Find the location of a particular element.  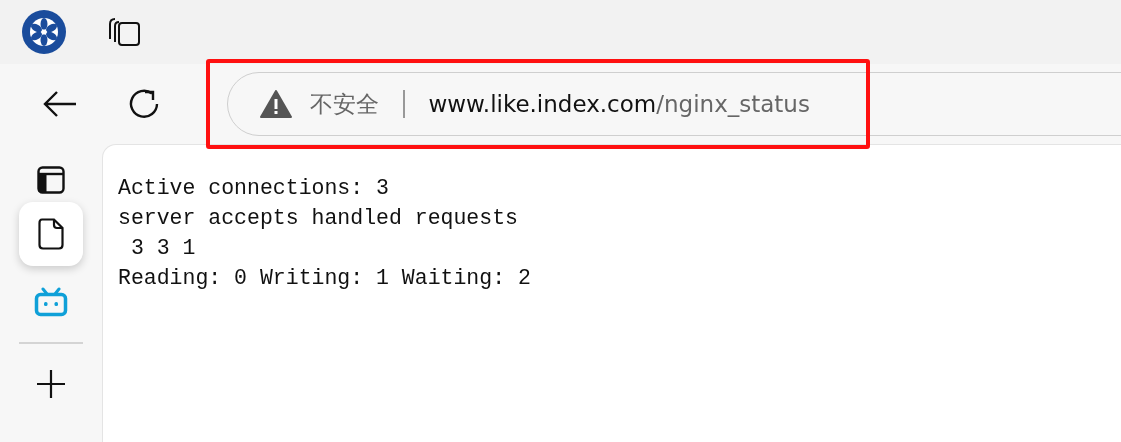

security-label: 不安全 is located at coordinates (344, 104).